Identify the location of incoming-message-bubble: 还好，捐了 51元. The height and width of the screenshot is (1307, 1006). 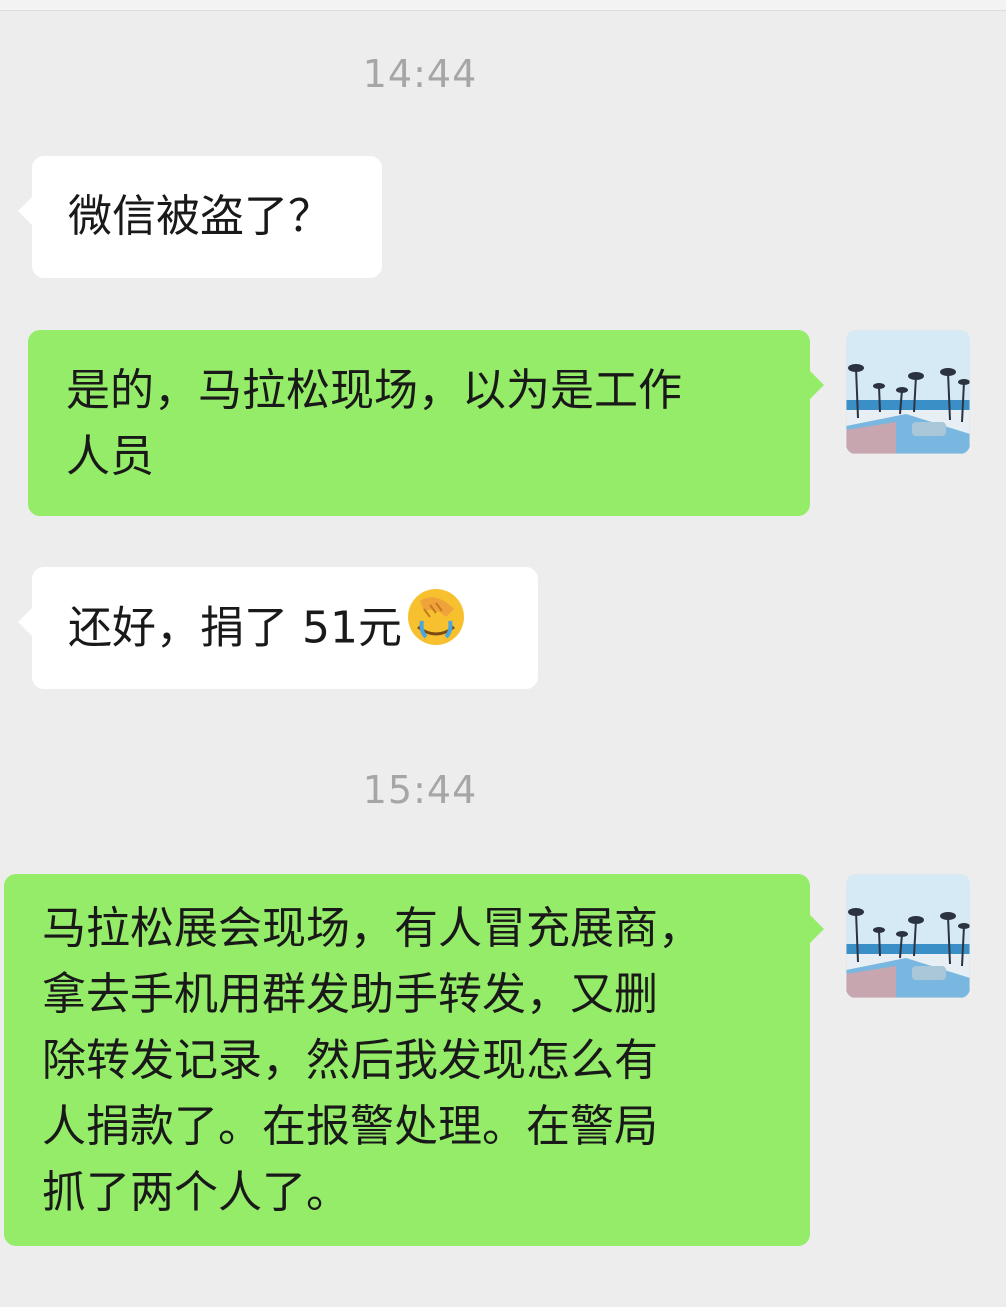
(278, 628).